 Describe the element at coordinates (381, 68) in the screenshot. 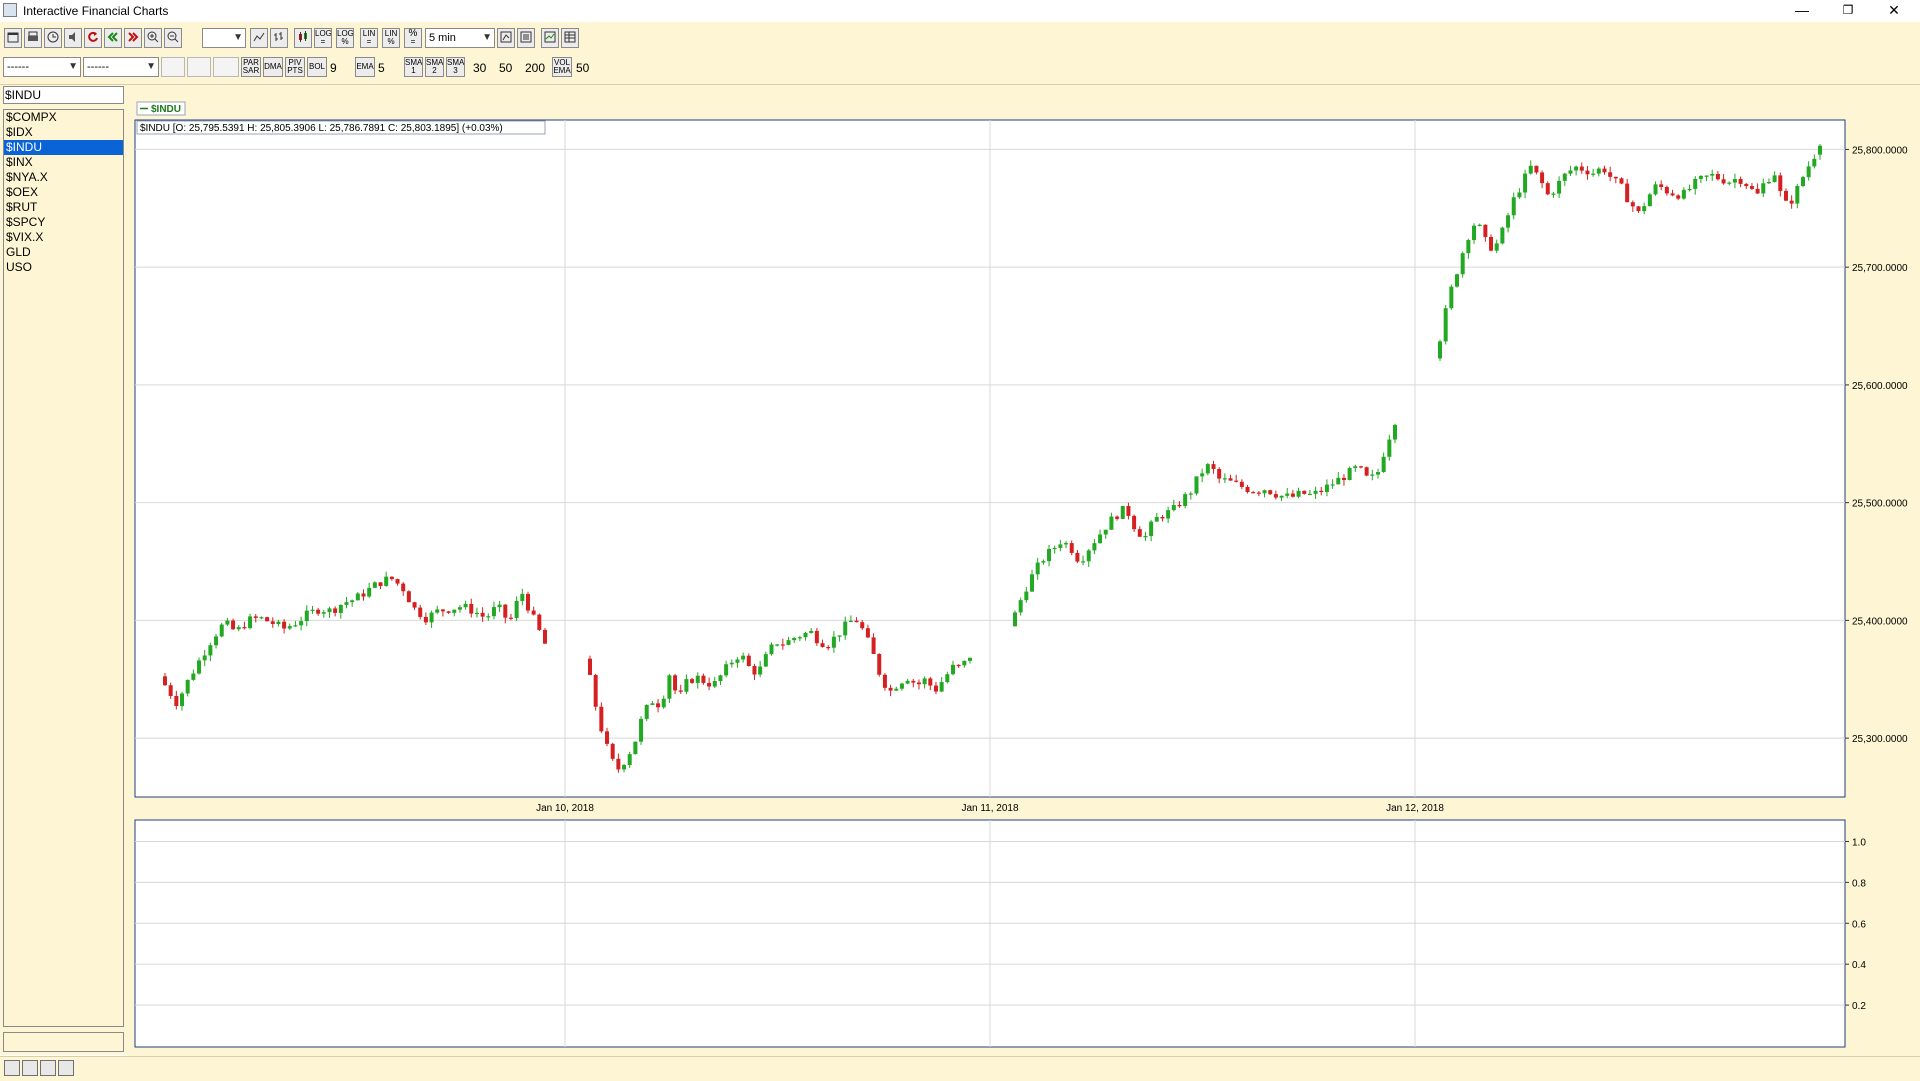

I see `ema-value: 5` at that location.